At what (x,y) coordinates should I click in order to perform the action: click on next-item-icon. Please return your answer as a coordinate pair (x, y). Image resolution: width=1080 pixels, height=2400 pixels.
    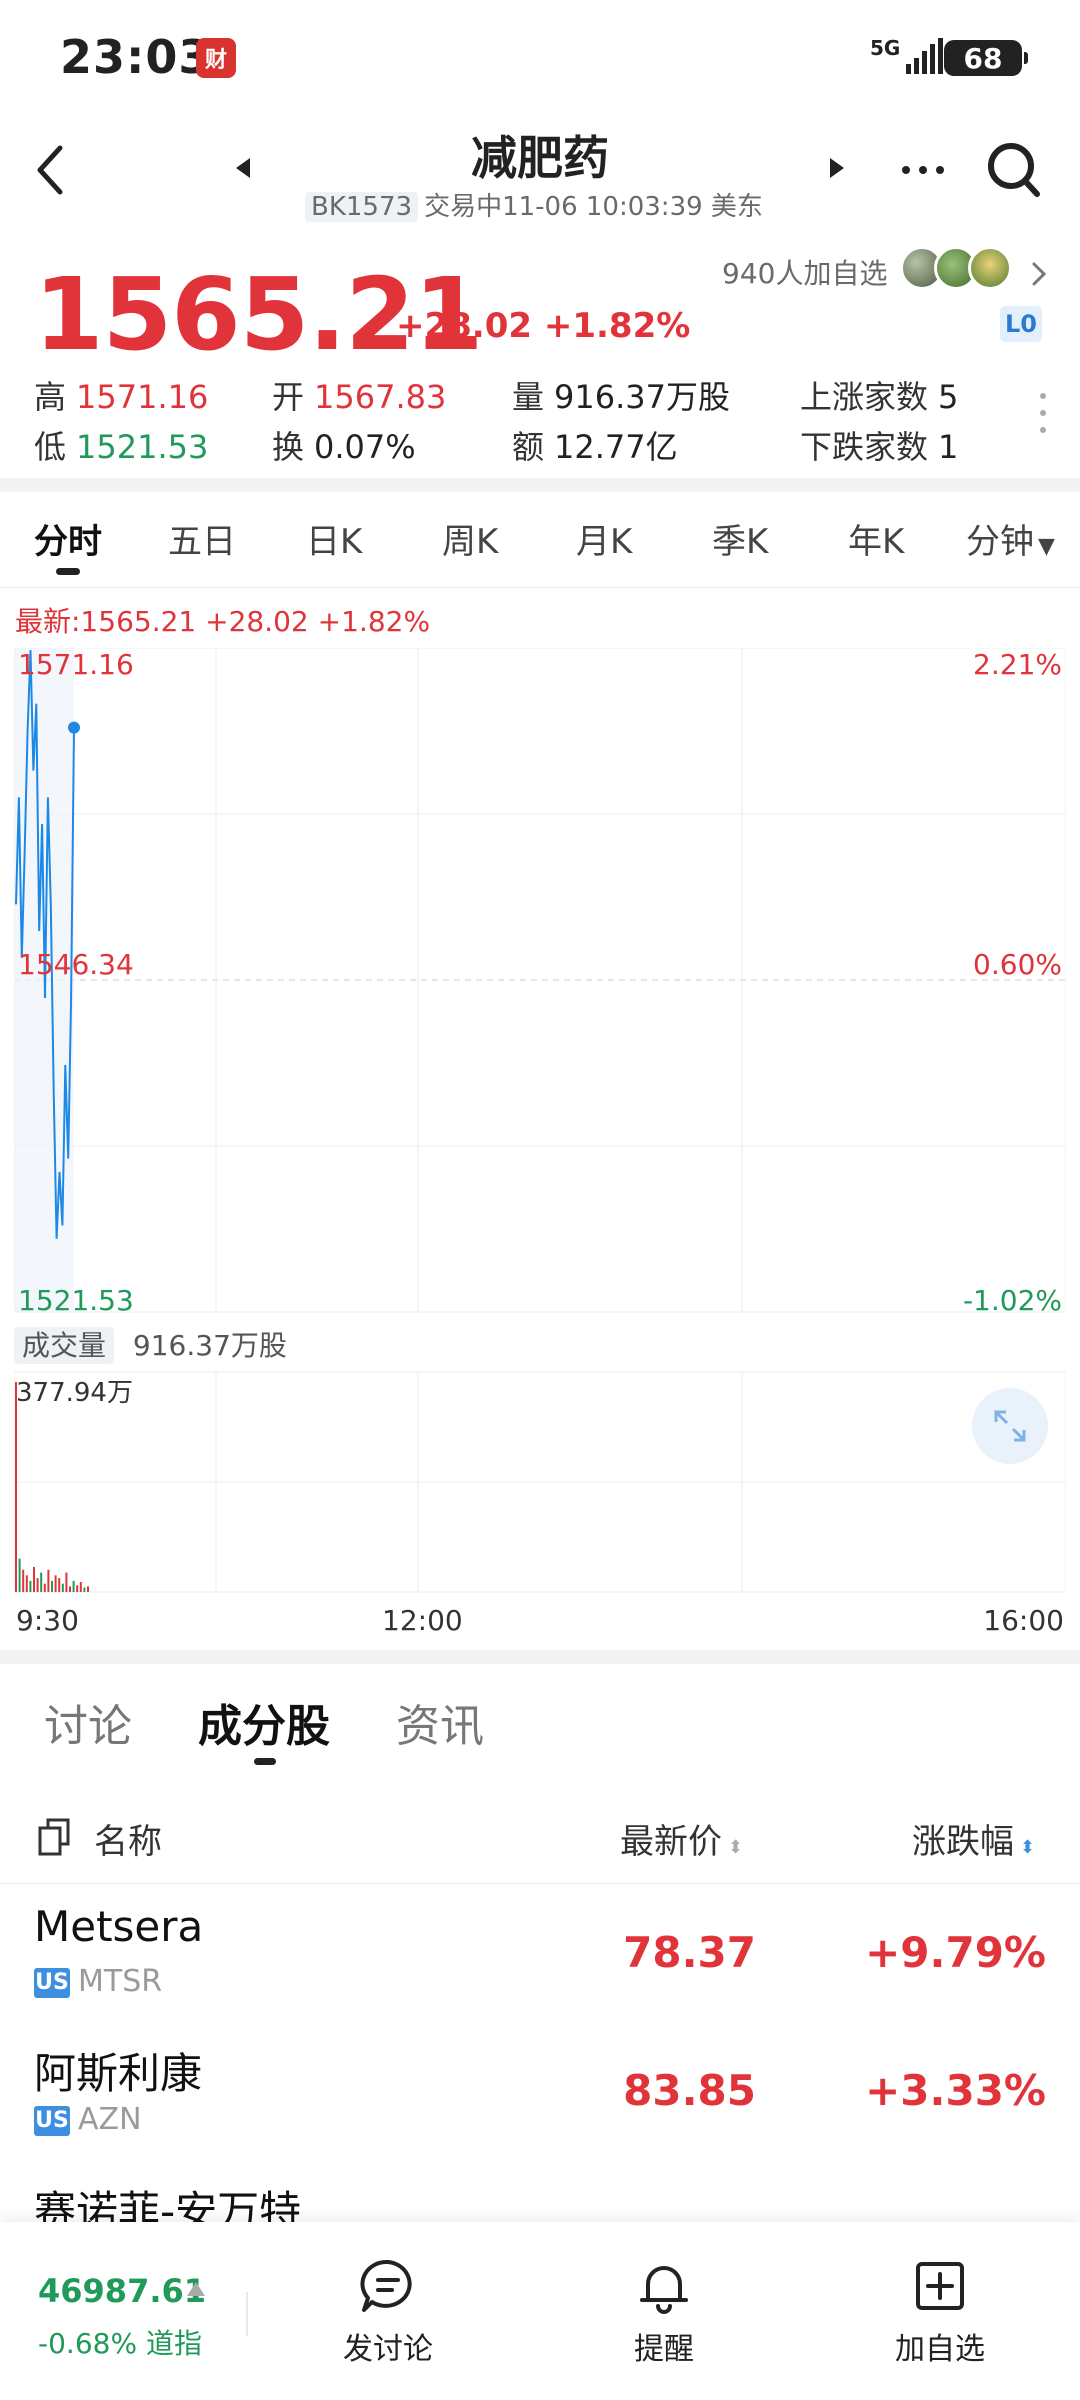
    Looking at the image, I should click on (838, 168).